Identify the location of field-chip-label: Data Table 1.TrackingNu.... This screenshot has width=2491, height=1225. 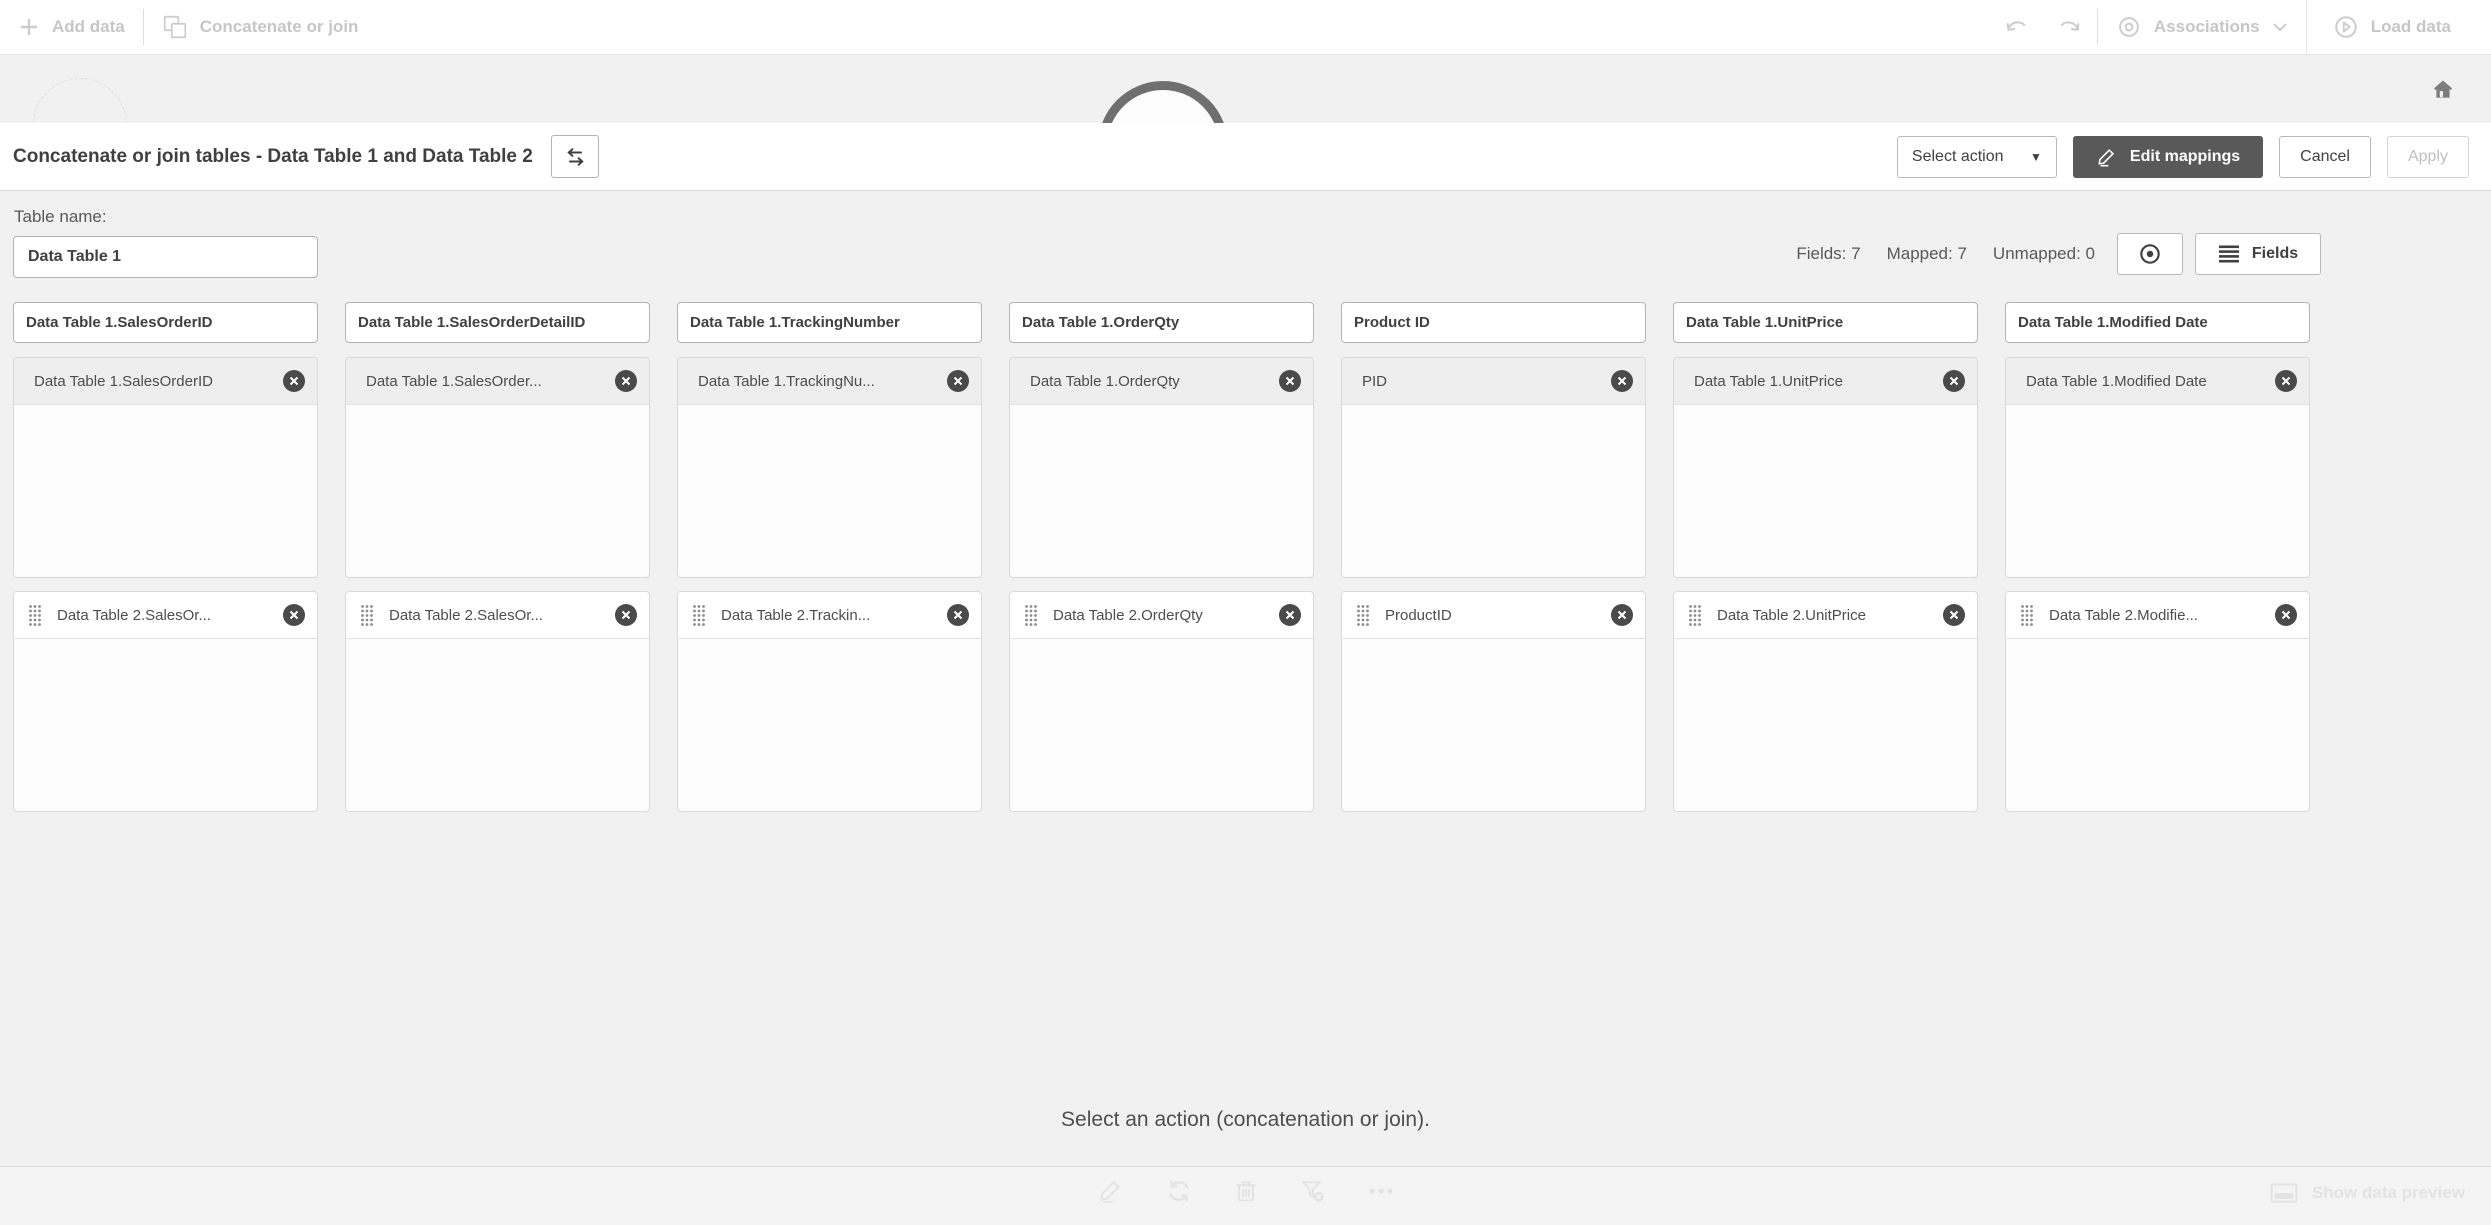
(786, 381).